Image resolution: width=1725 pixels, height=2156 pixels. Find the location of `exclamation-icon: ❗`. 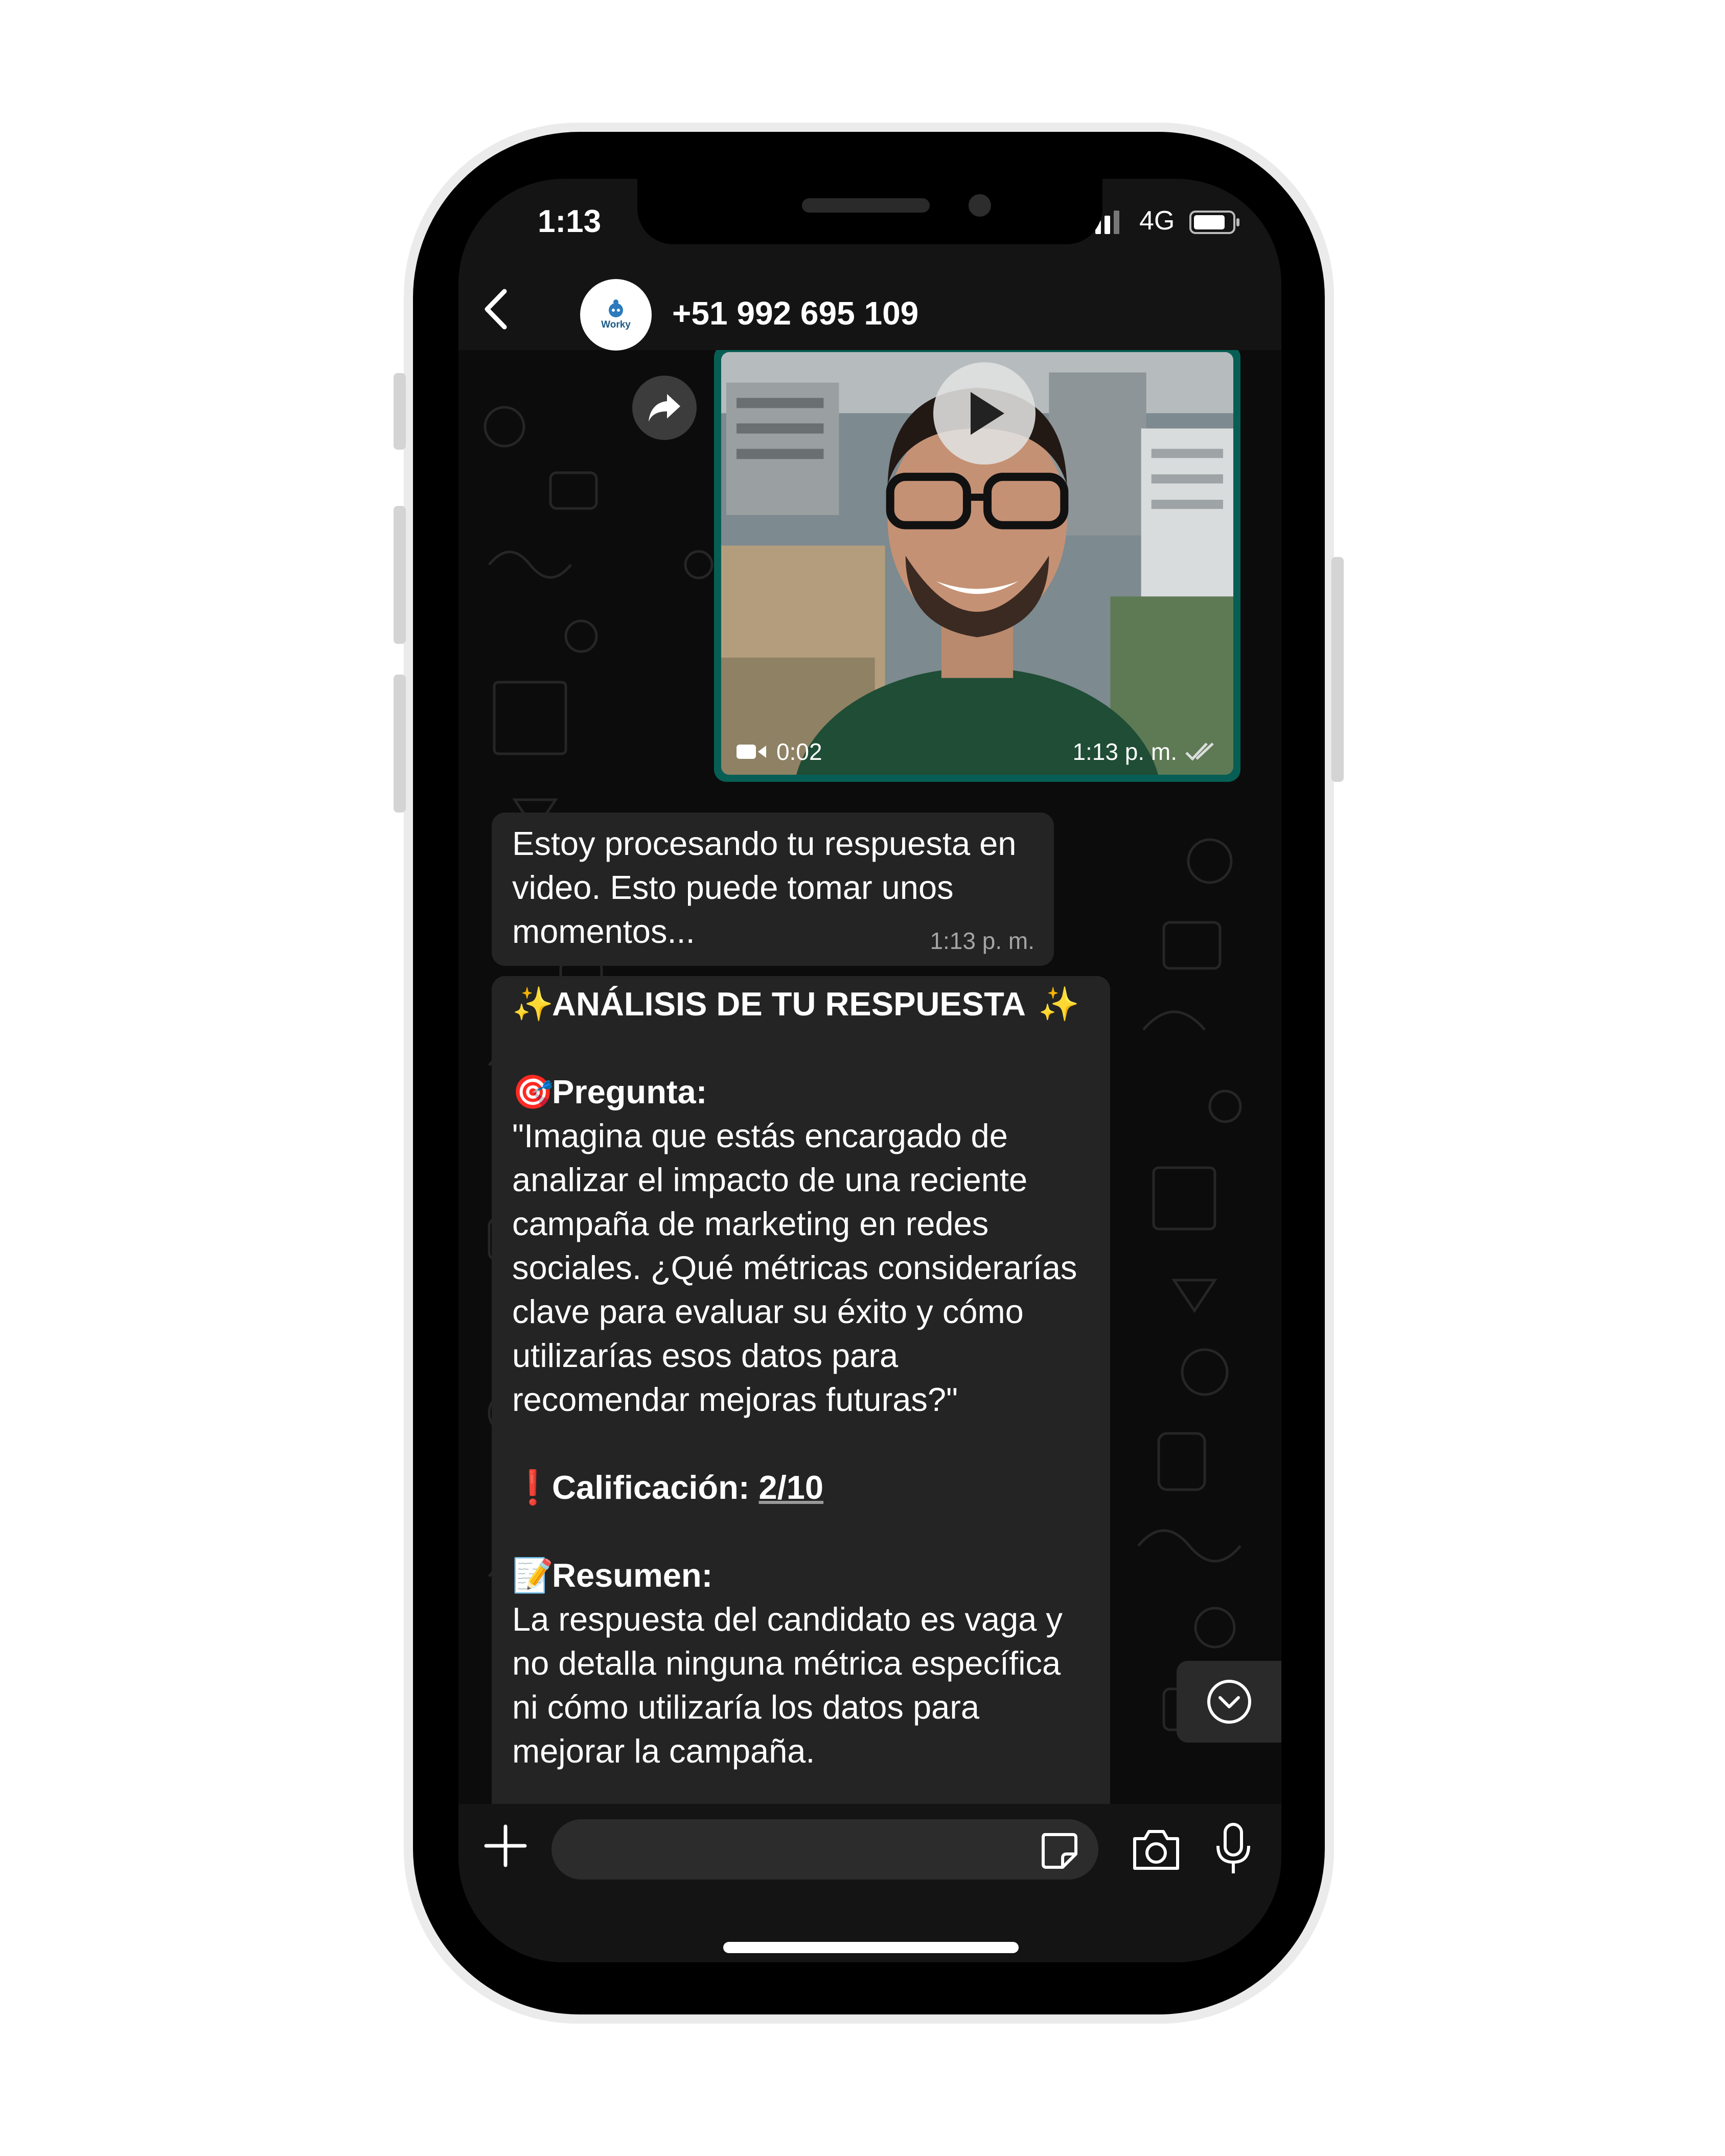

exclamation-icon: ❗ is located at coordinates (533, 1487).